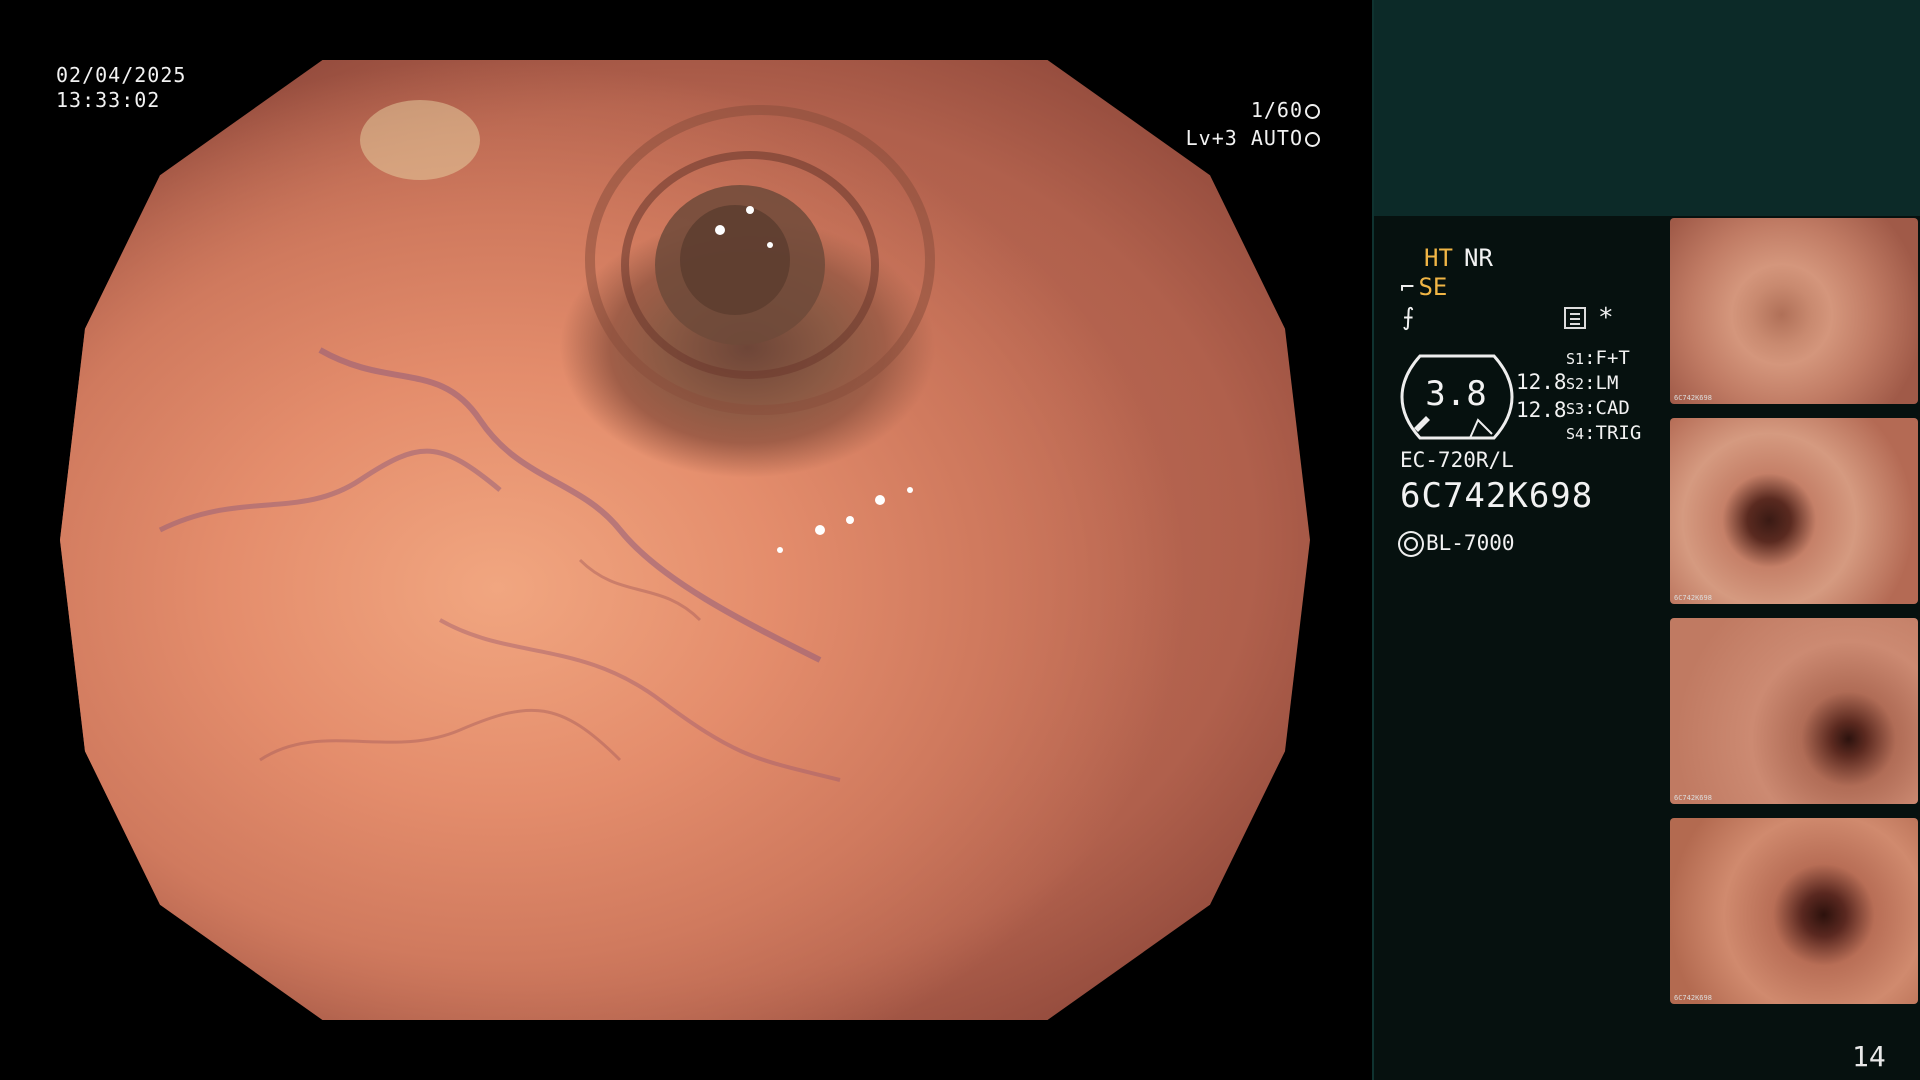  I want to click on iris-icon, so click(1312, 111).